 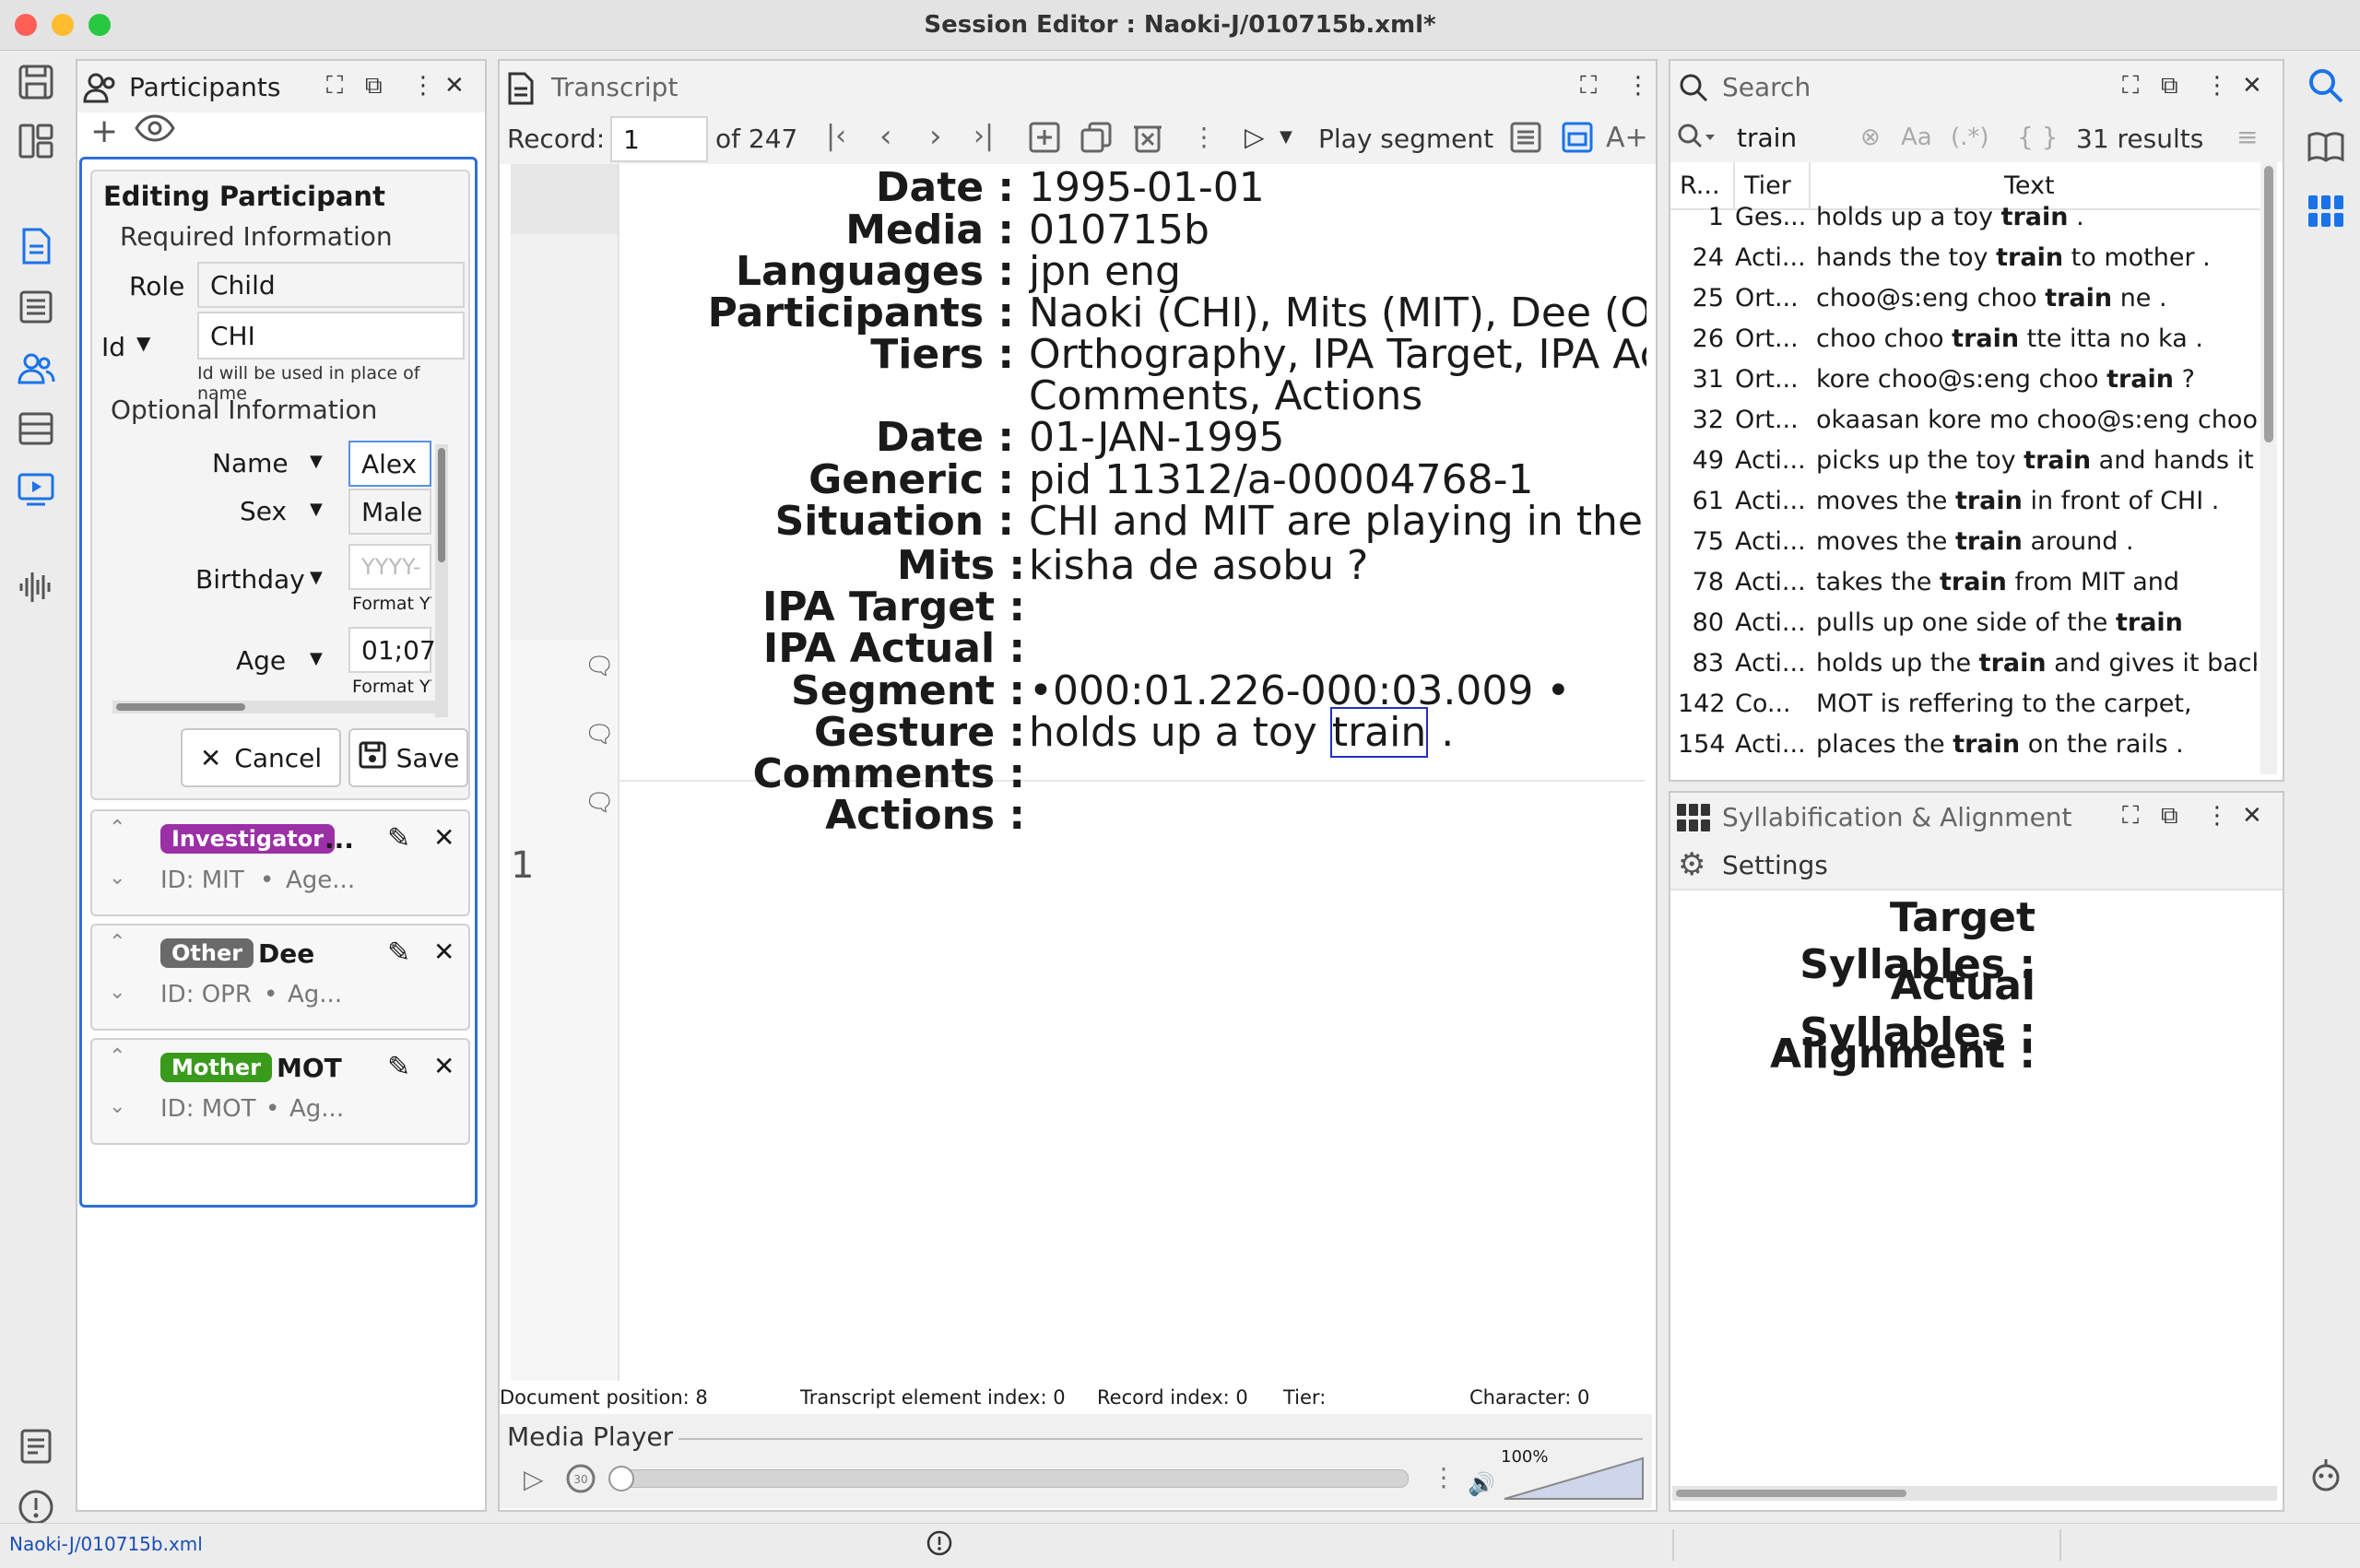 What do you see at coordinates (155, 131) in the screenshot?
I see `visibility-eye-icon` at bounding box center [155, 131].